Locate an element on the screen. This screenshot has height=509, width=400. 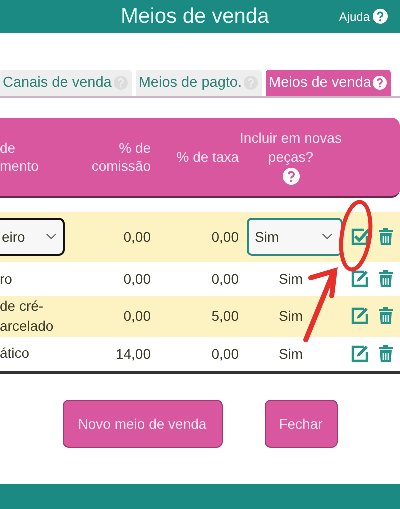
column-header: de mento is located at coordinates (20, 157).